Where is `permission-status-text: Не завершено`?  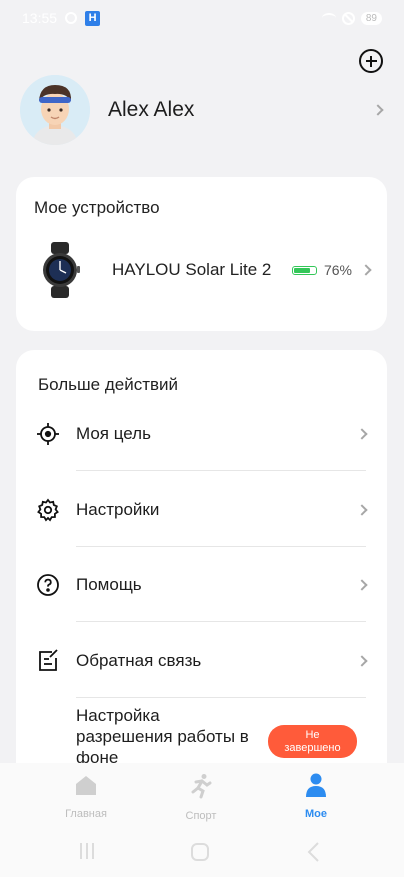
permission-status-text: Не завершено is located at coordinates (312, 741).